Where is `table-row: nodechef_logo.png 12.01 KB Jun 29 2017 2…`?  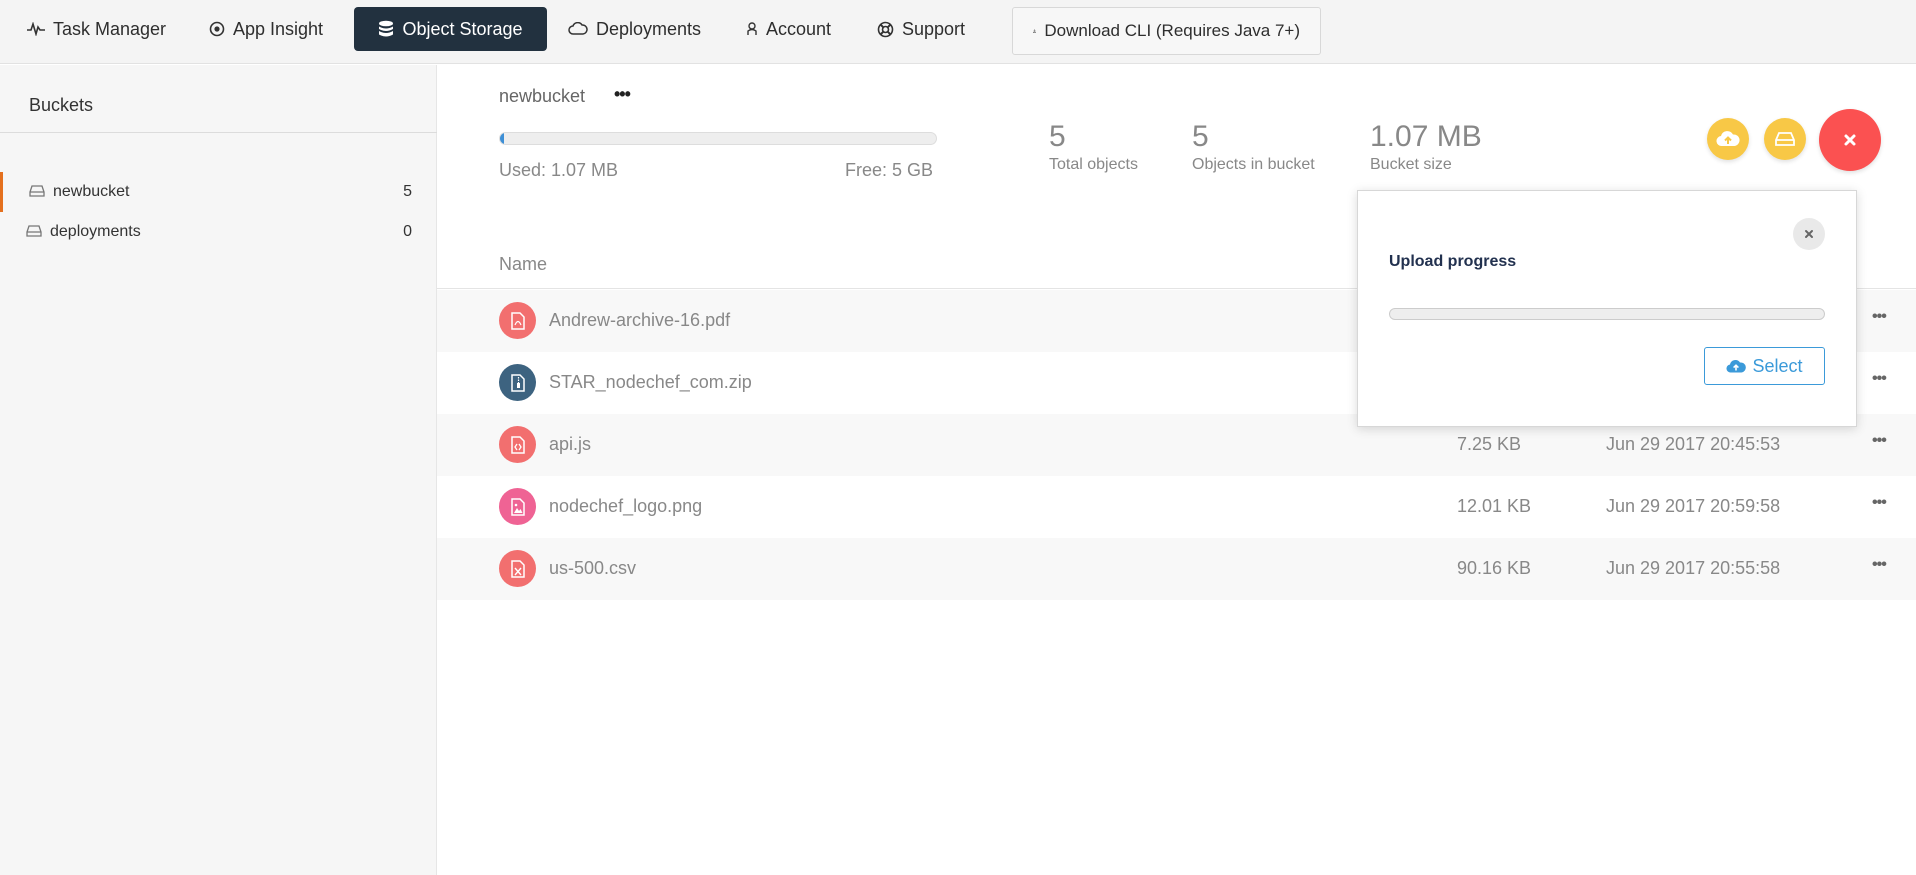 table-row: nodechef_logo.png 12.01 KB Jun 29 2017 2… is located at coordinates (1176, 507).